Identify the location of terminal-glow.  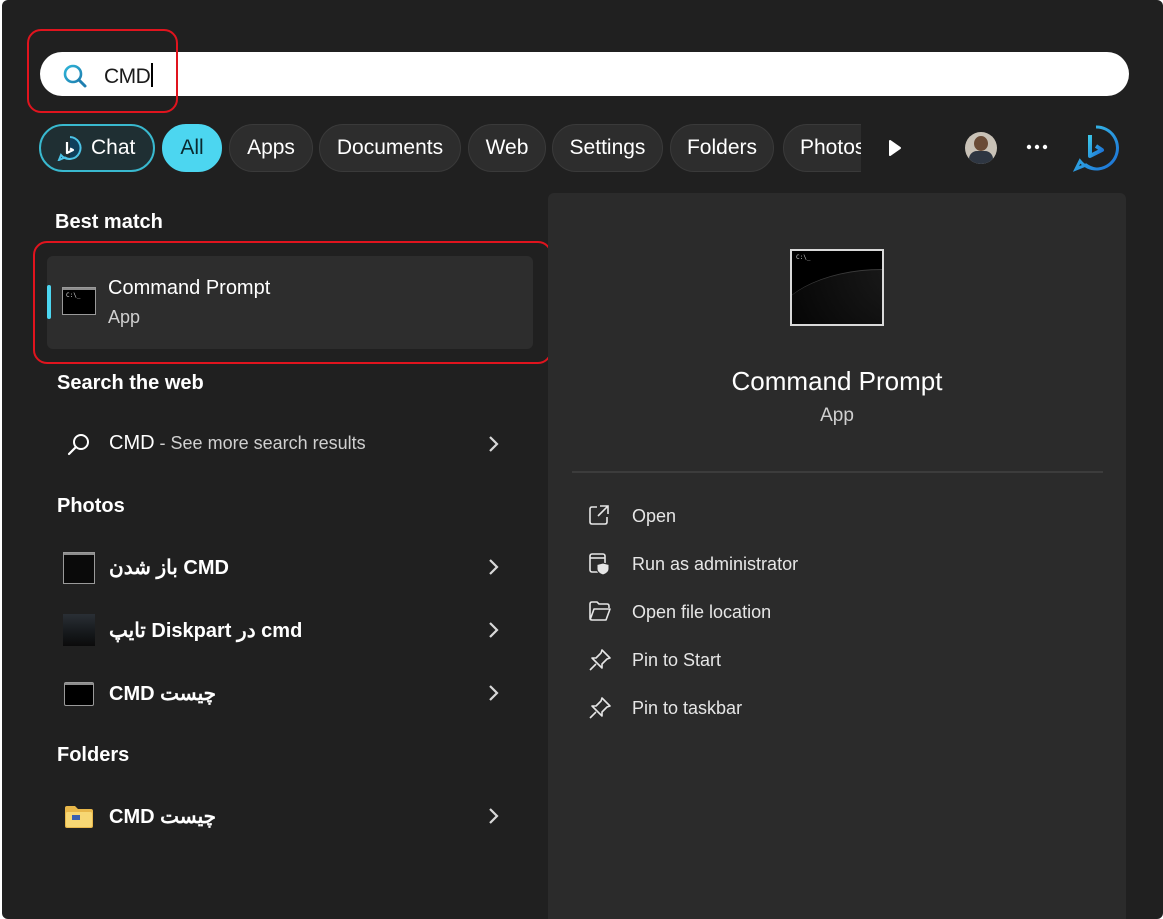
(837, 296).